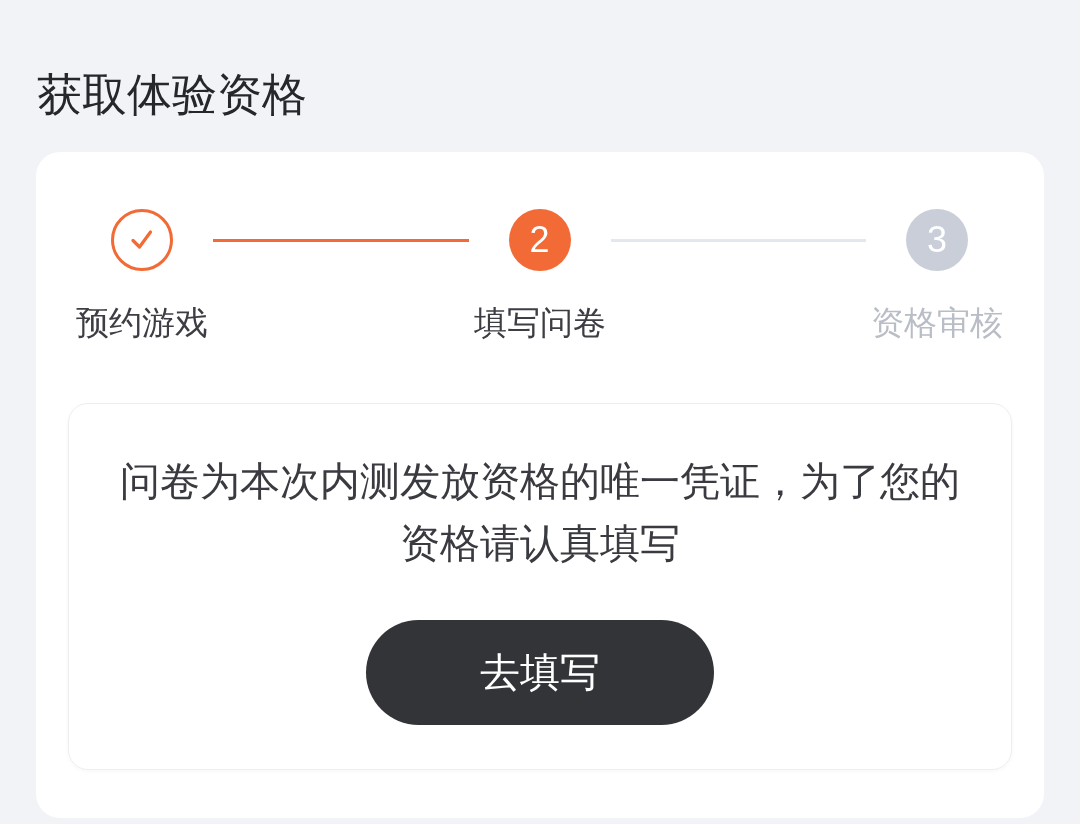 The width and height of the screenshot is (1080, 824). Describe the element at coordinates (172, 95) in the screenshot. I see `page-title: 获取体验资格` at that location.